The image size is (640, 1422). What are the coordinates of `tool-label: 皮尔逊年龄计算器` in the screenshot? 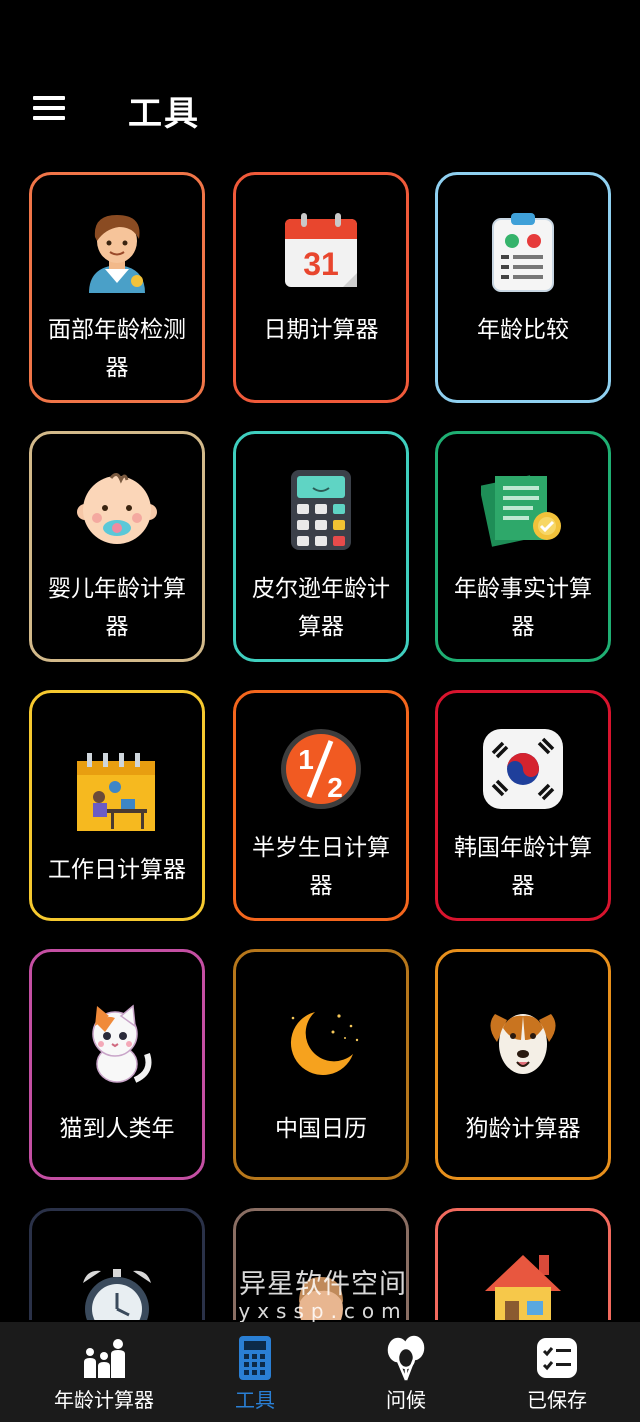 It's located at (321, 608).